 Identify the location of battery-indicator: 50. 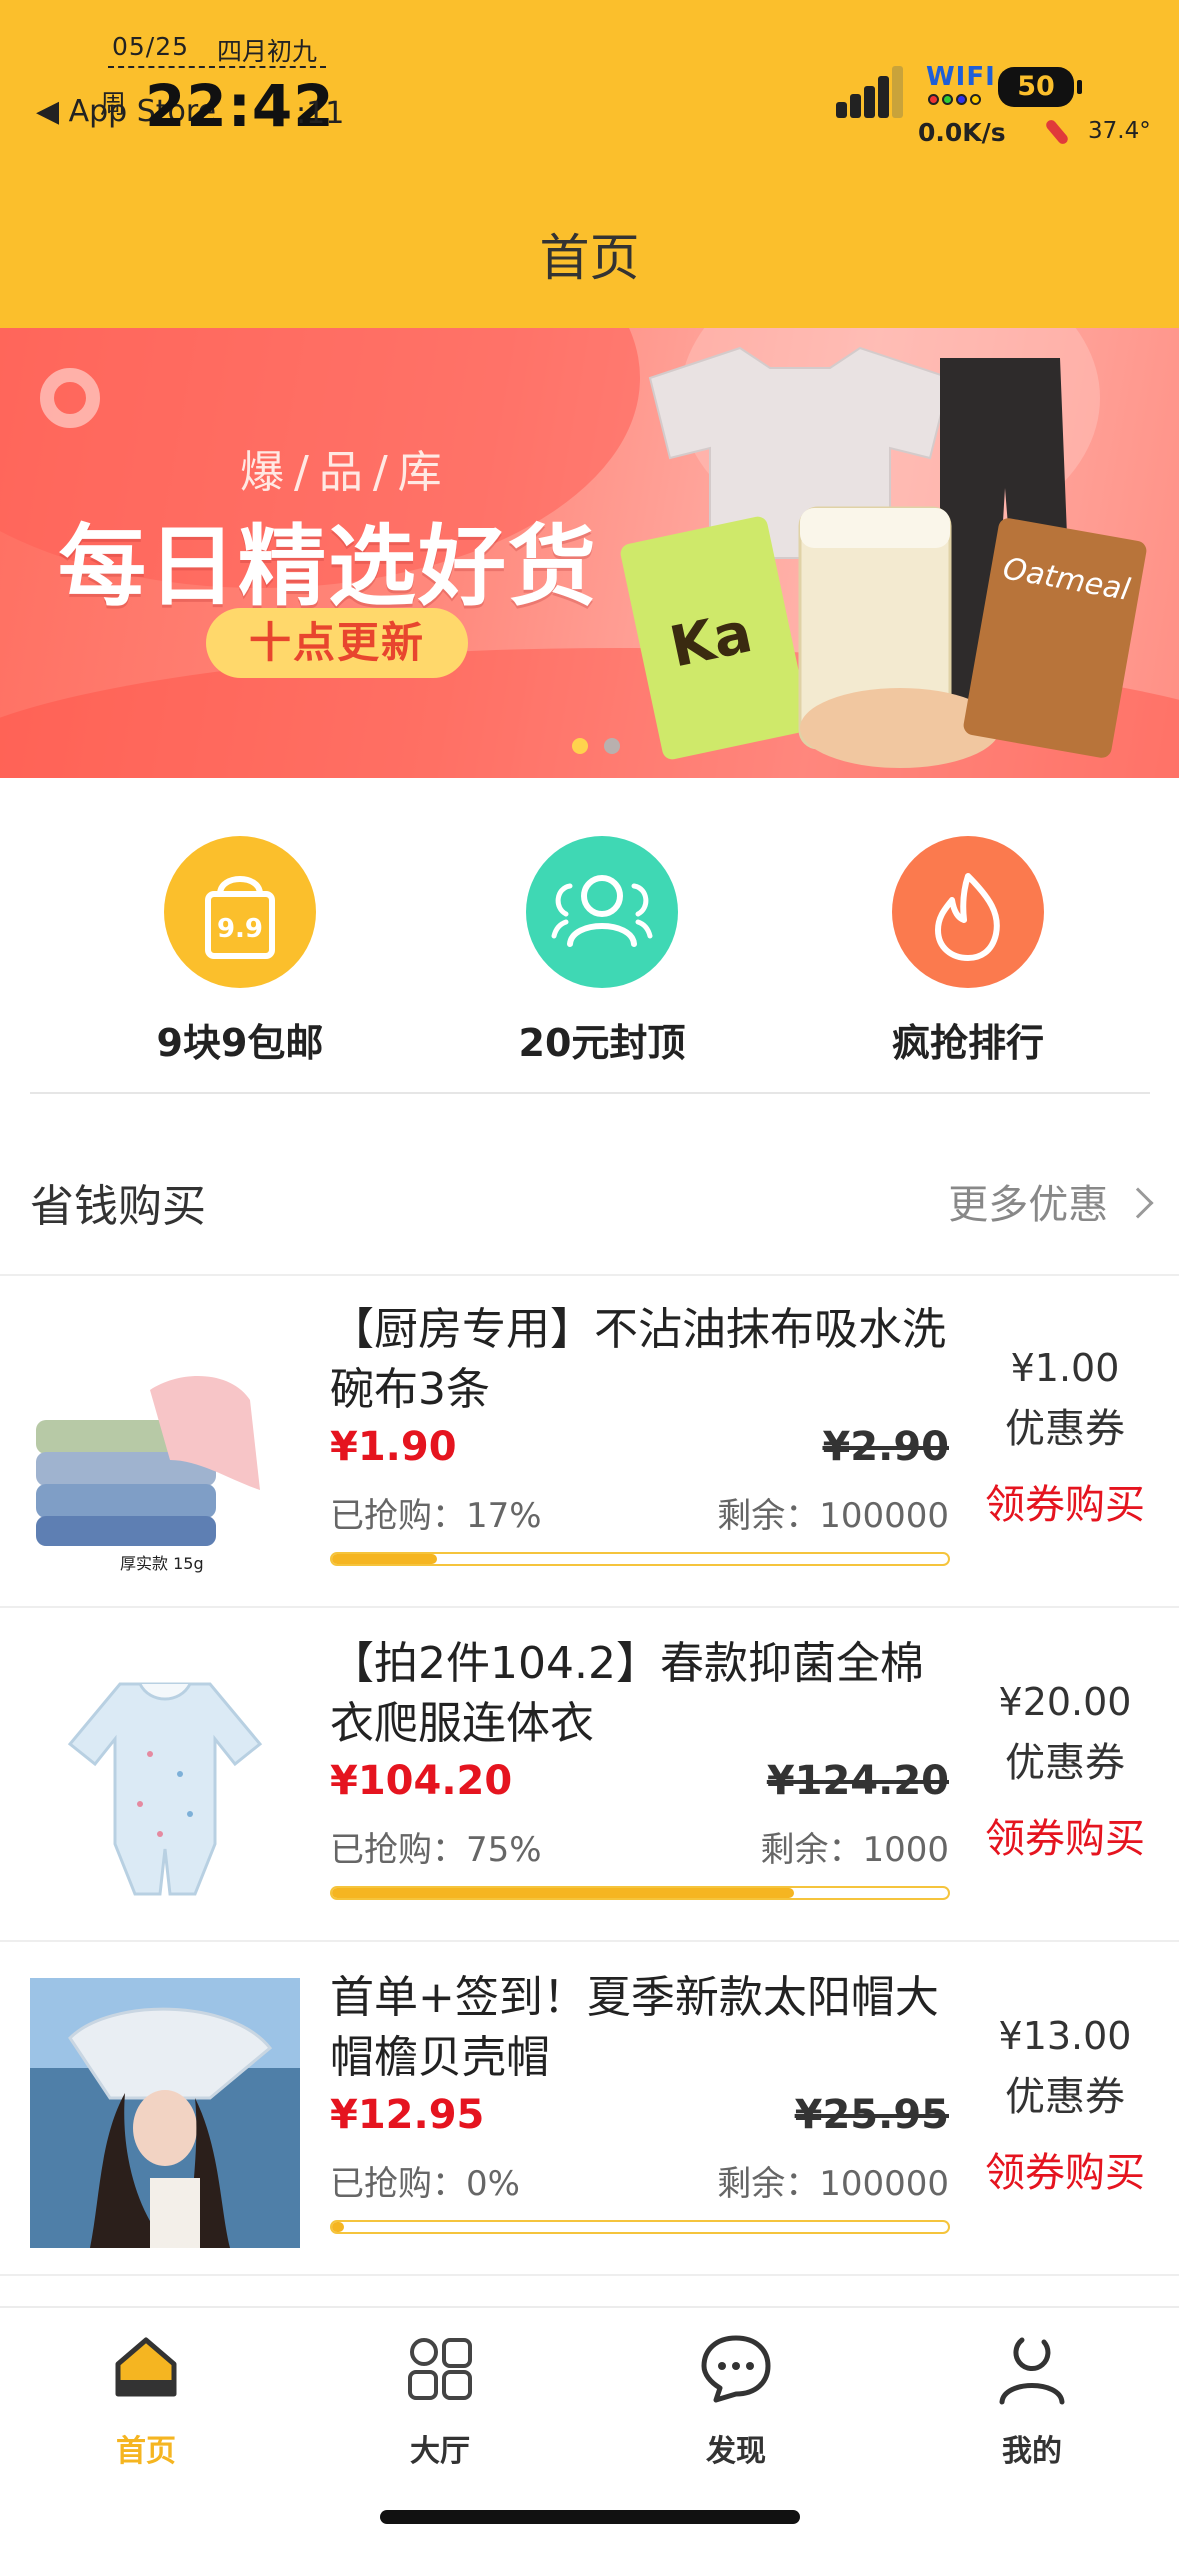
(1040, 87).